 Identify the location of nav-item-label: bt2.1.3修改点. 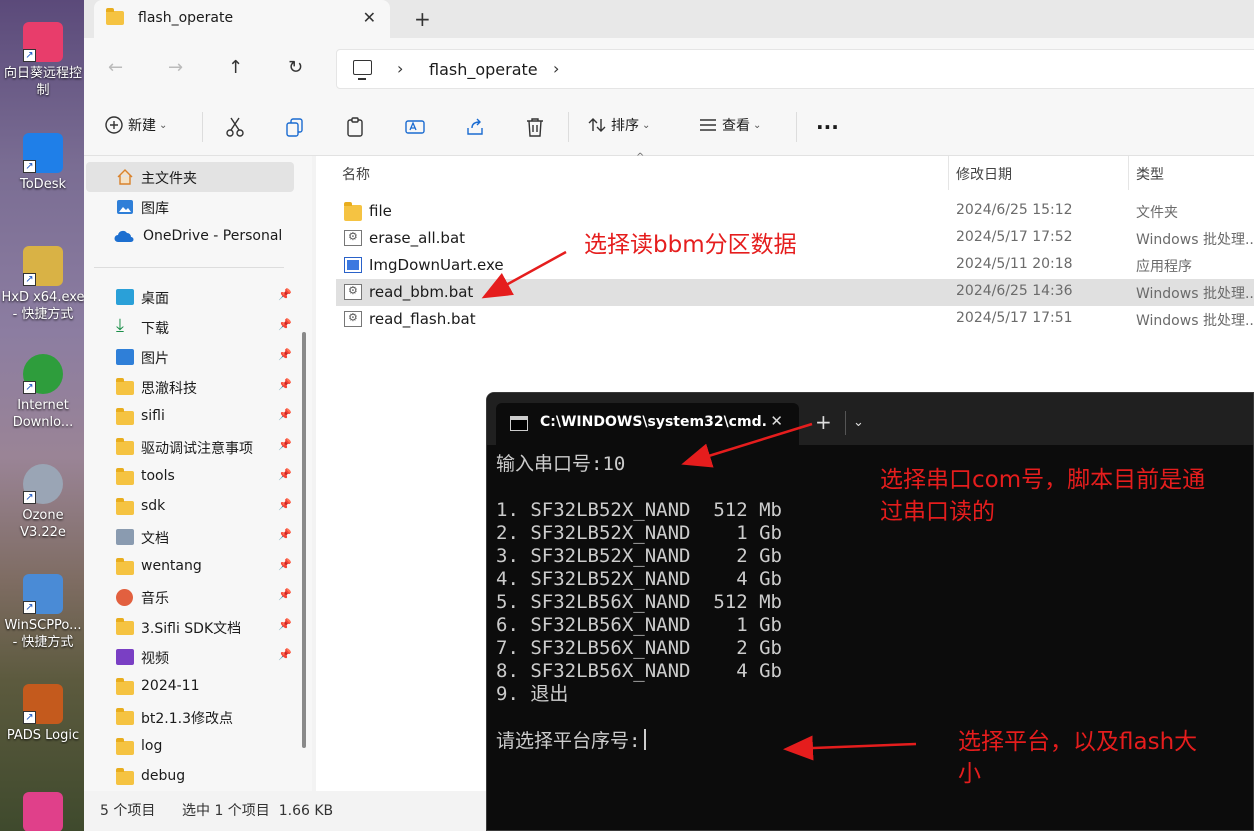
(187, 719).